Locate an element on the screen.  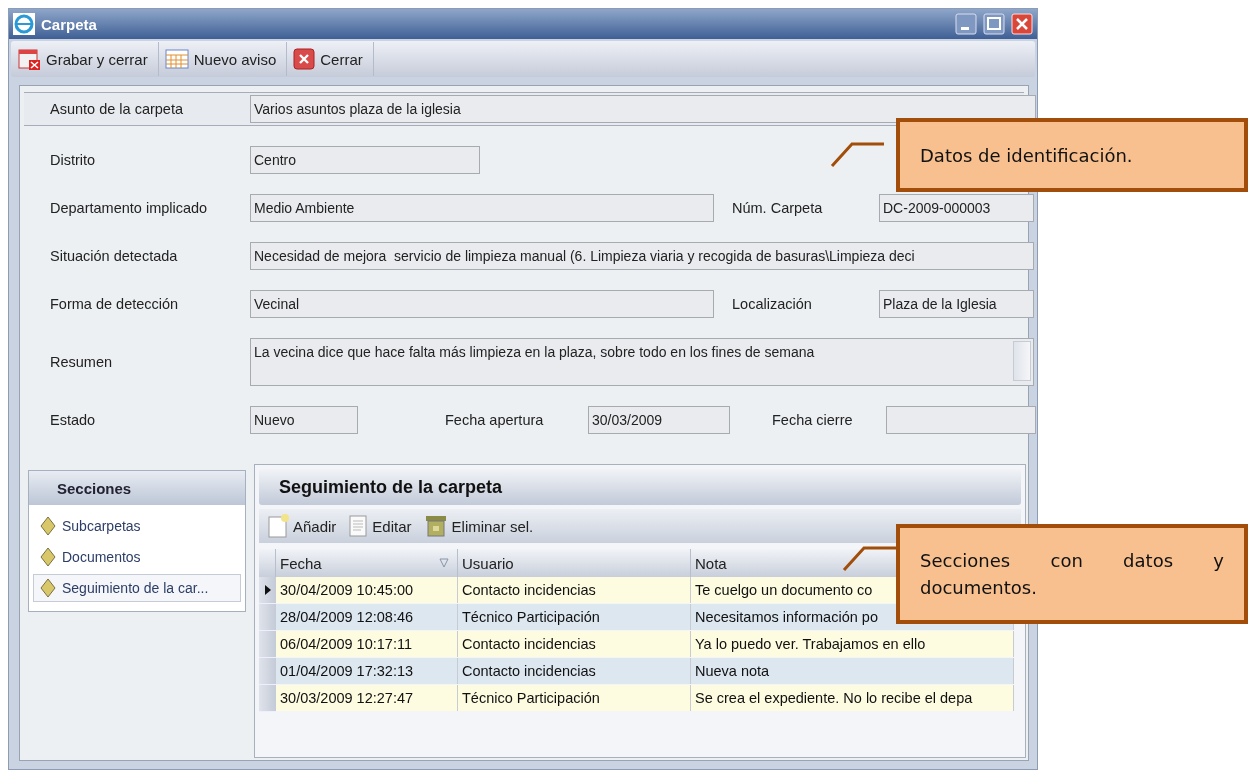
section-item: Subcarpetas is located at coordinates (137, 526).